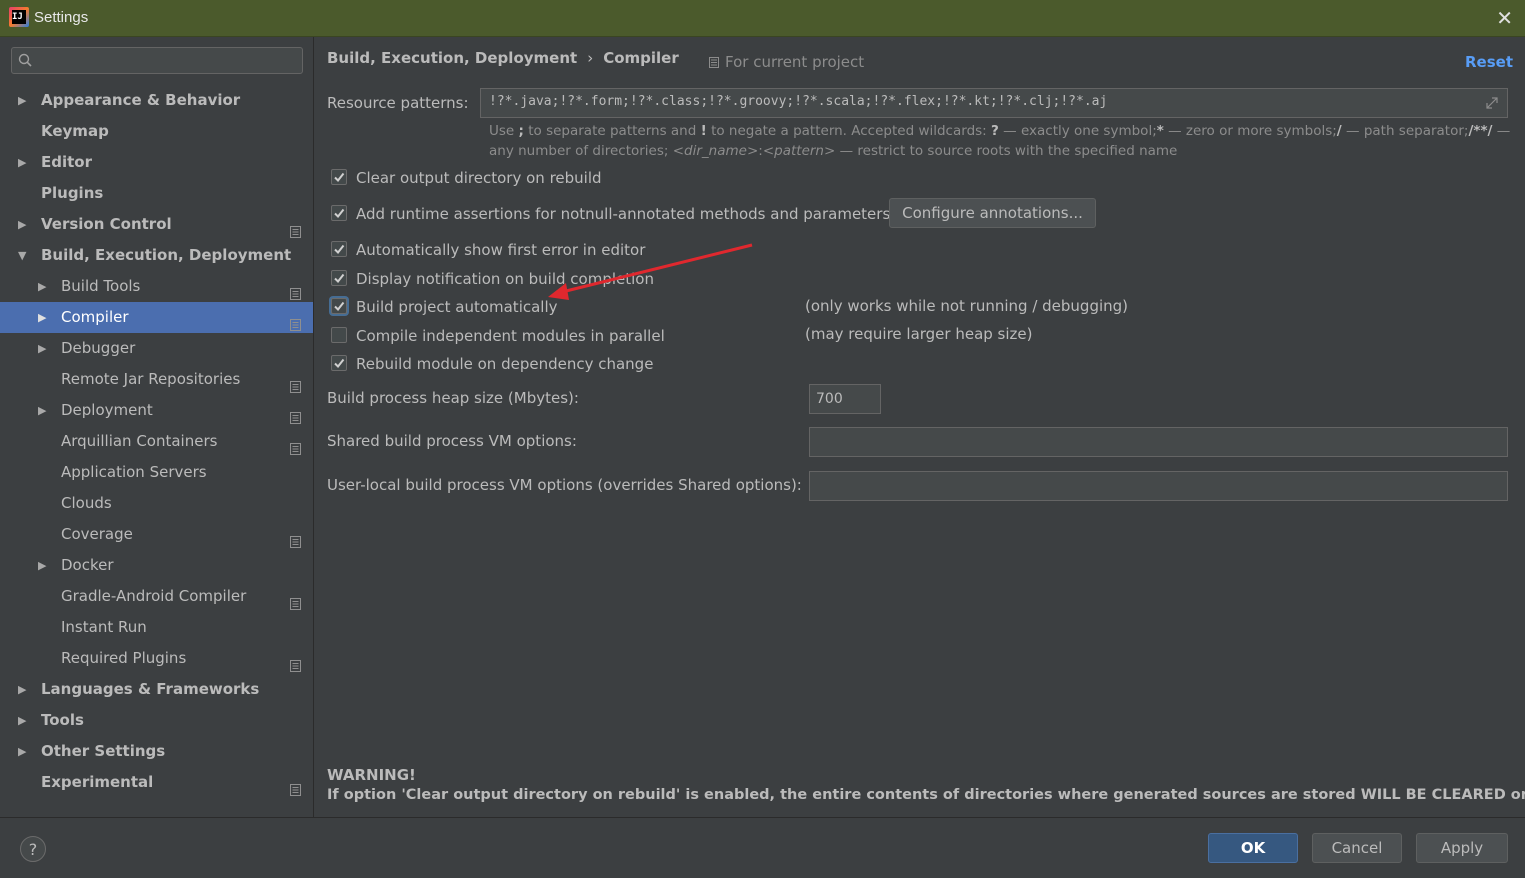  I want to click on sidebar-item-label: Clouds, so click(86, 503).